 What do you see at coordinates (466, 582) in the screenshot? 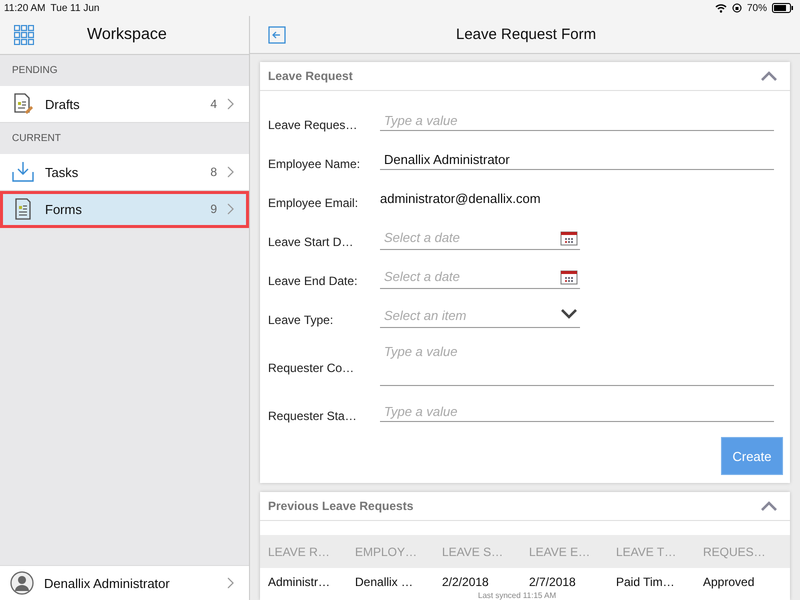
I see `table-cell-text: 2/2/2018` at bounding box center [466, 582].